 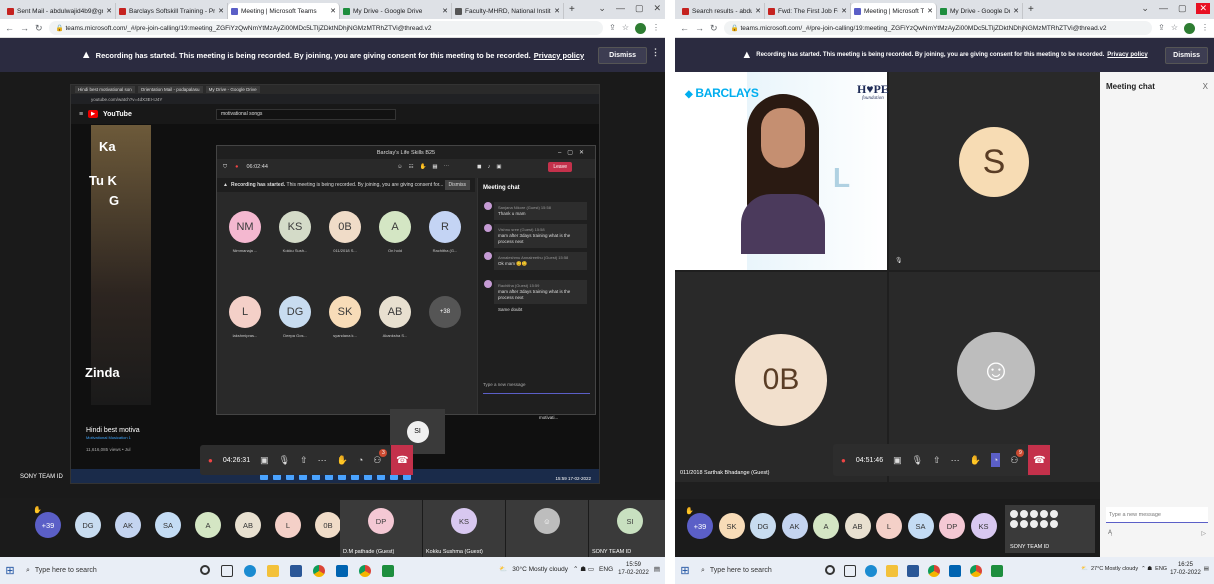 What do you see at coordinates (627, 528) in the screenshot?
I see `video-tile: SI SONY TEAM ID` at bounding box center [627, 528].